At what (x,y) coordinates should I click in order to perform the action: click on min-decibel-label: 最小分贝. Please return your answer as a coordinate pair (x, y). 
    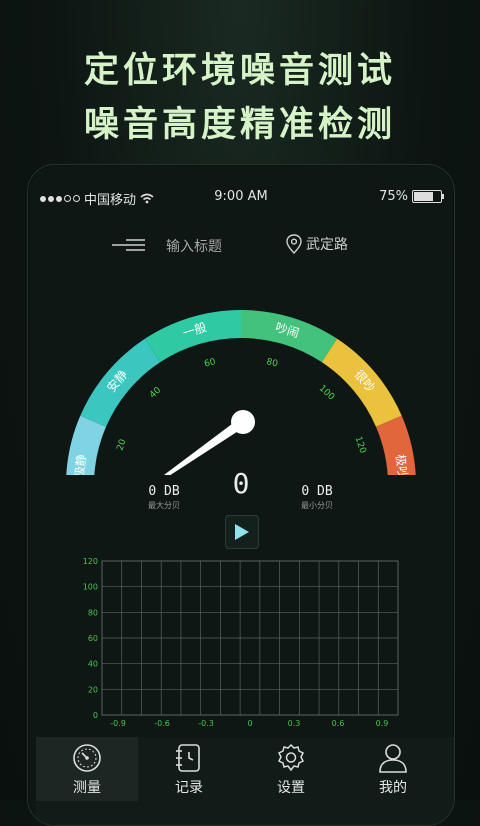
    Looking at the image, I should click on (317, 505).